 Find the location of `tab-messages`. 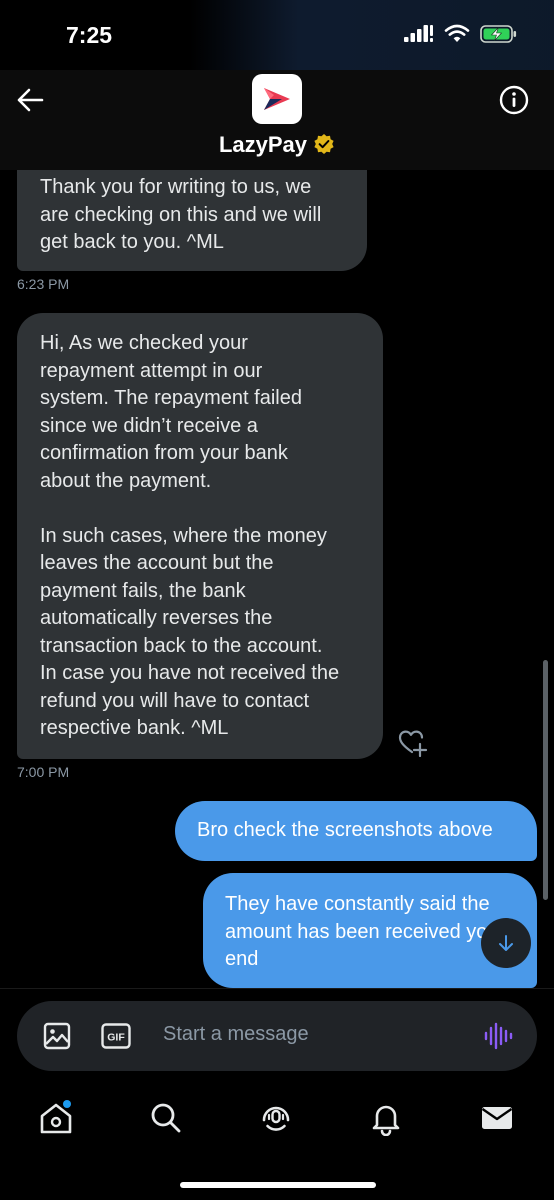

tab-messages is located at coordinates (497, 1118).